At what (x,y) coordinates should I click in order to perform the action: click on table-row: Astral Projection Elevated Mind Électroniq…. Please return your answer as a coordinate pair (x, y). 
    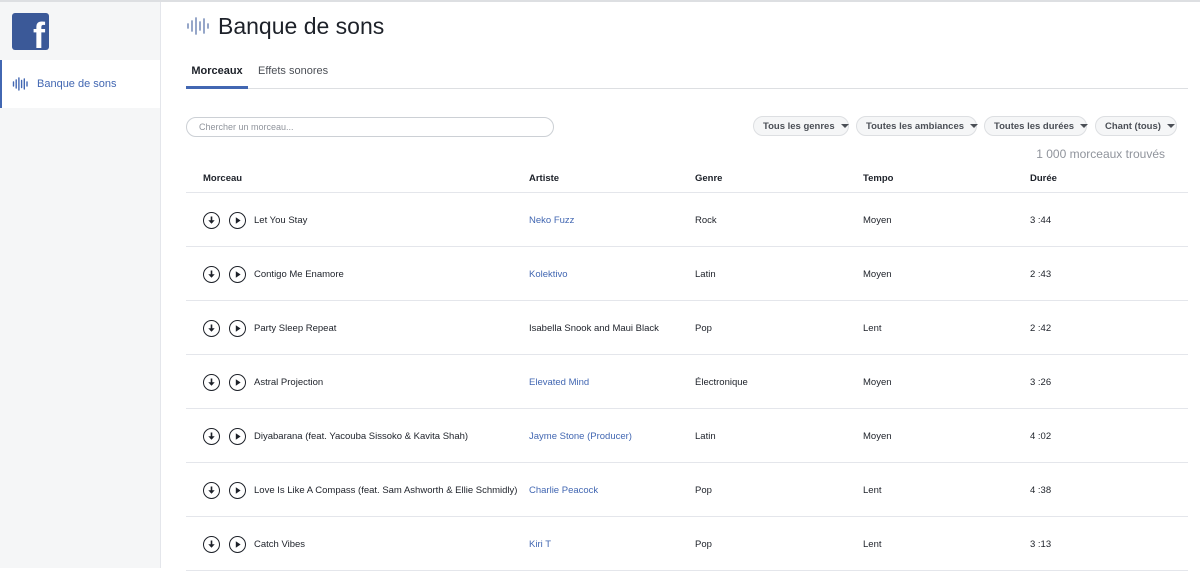
    Looking at the image, I should click on (687, 382).